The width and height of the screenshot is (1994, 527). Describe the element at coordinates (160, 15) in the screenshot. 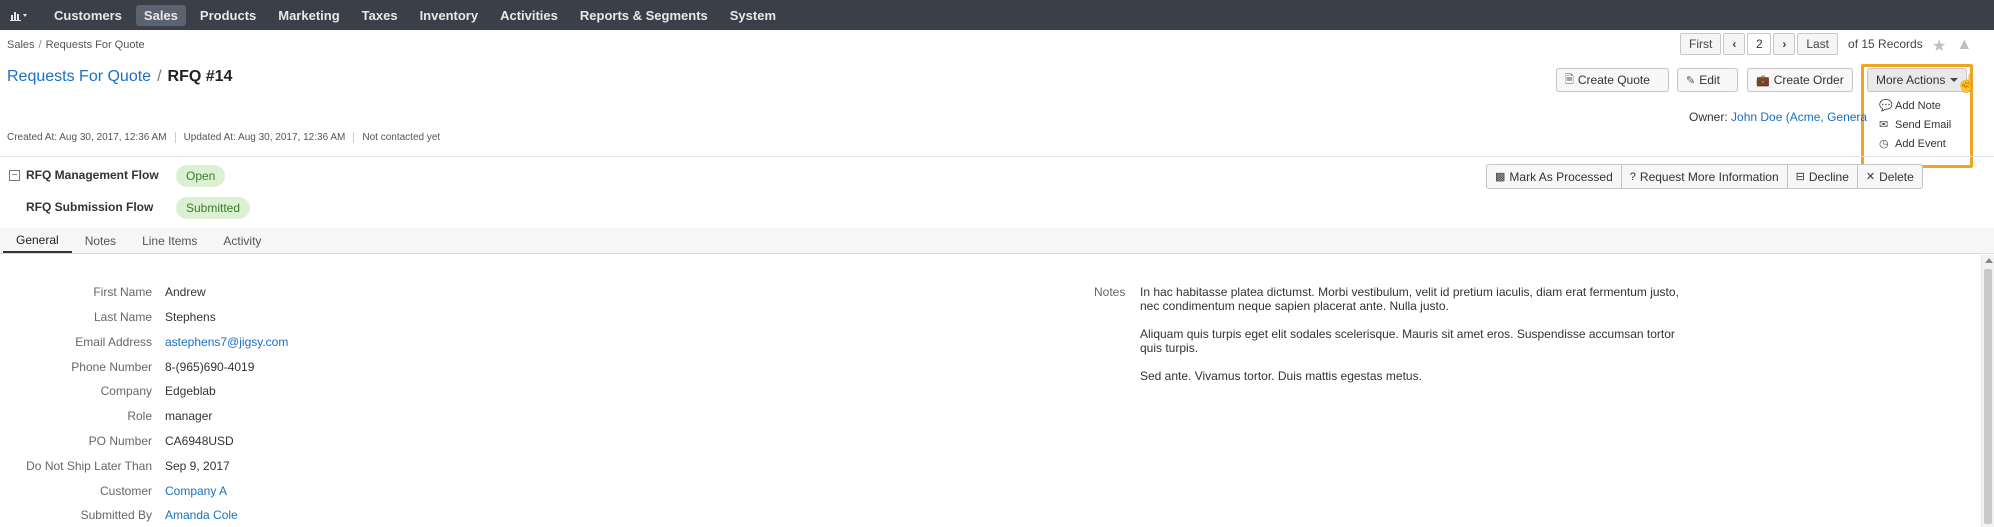

I see `nav-sales: Sales` at that location.